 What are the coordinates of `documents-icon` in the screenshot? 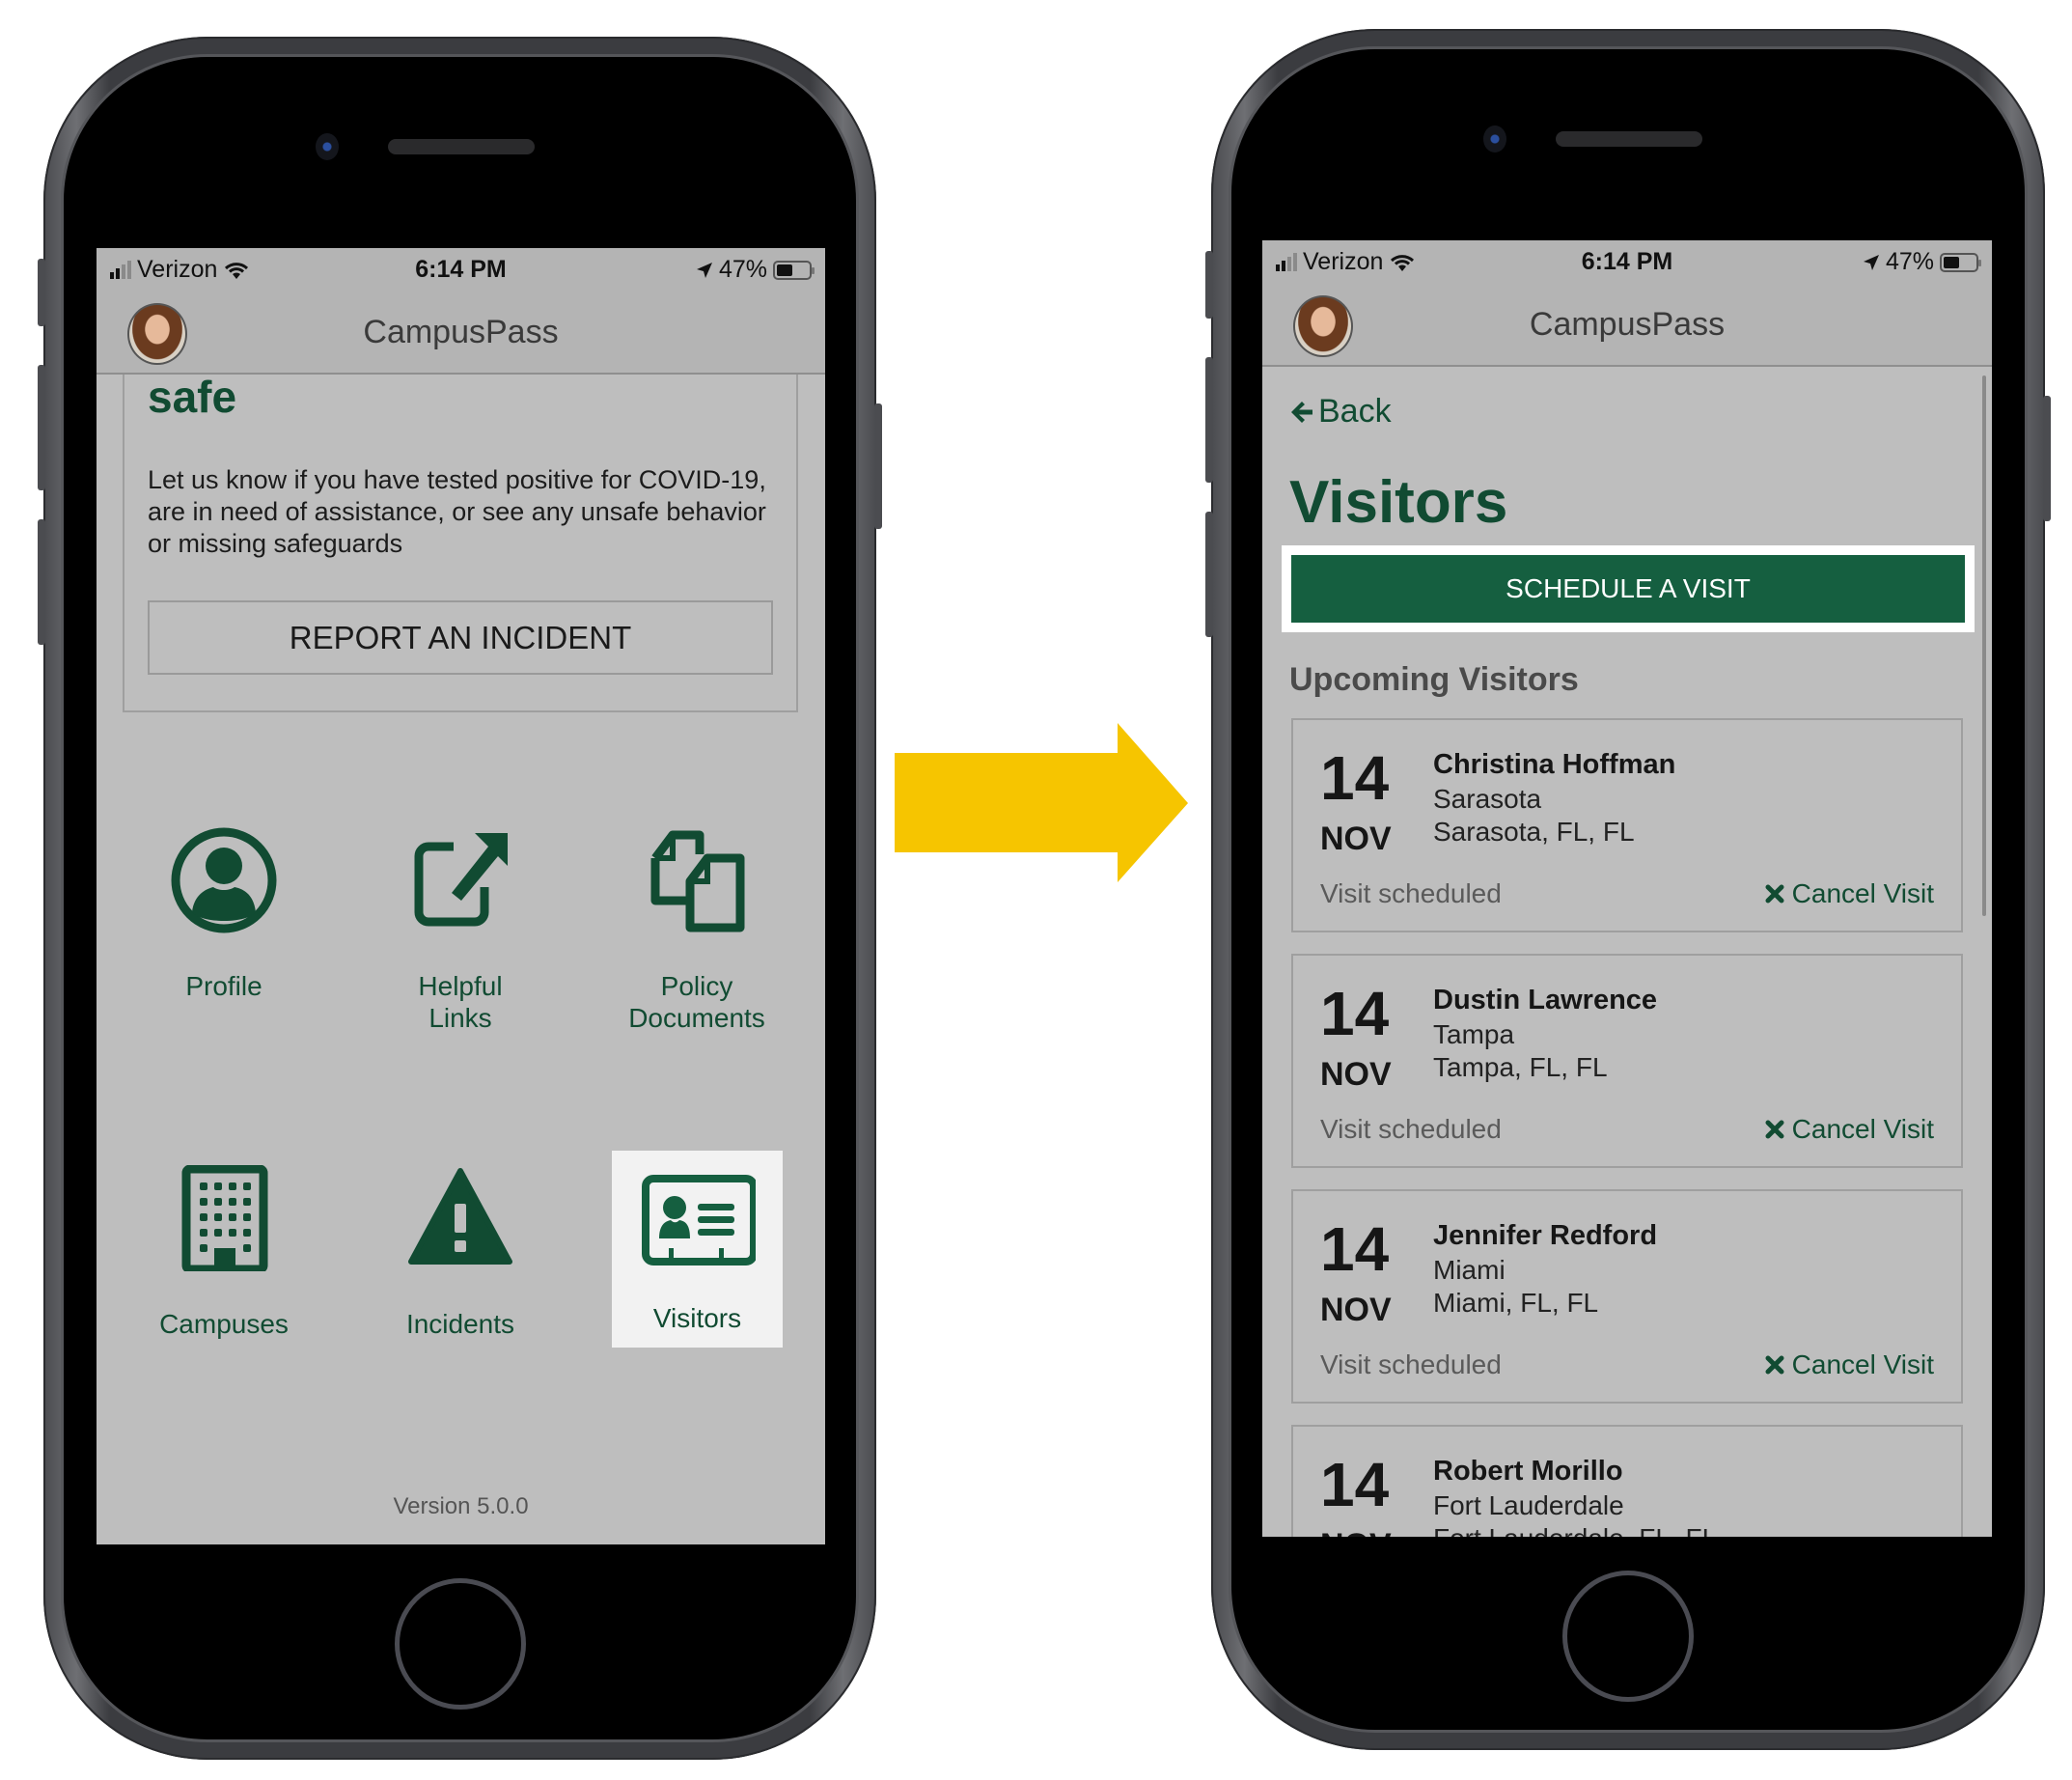 It's located at (697, 880).